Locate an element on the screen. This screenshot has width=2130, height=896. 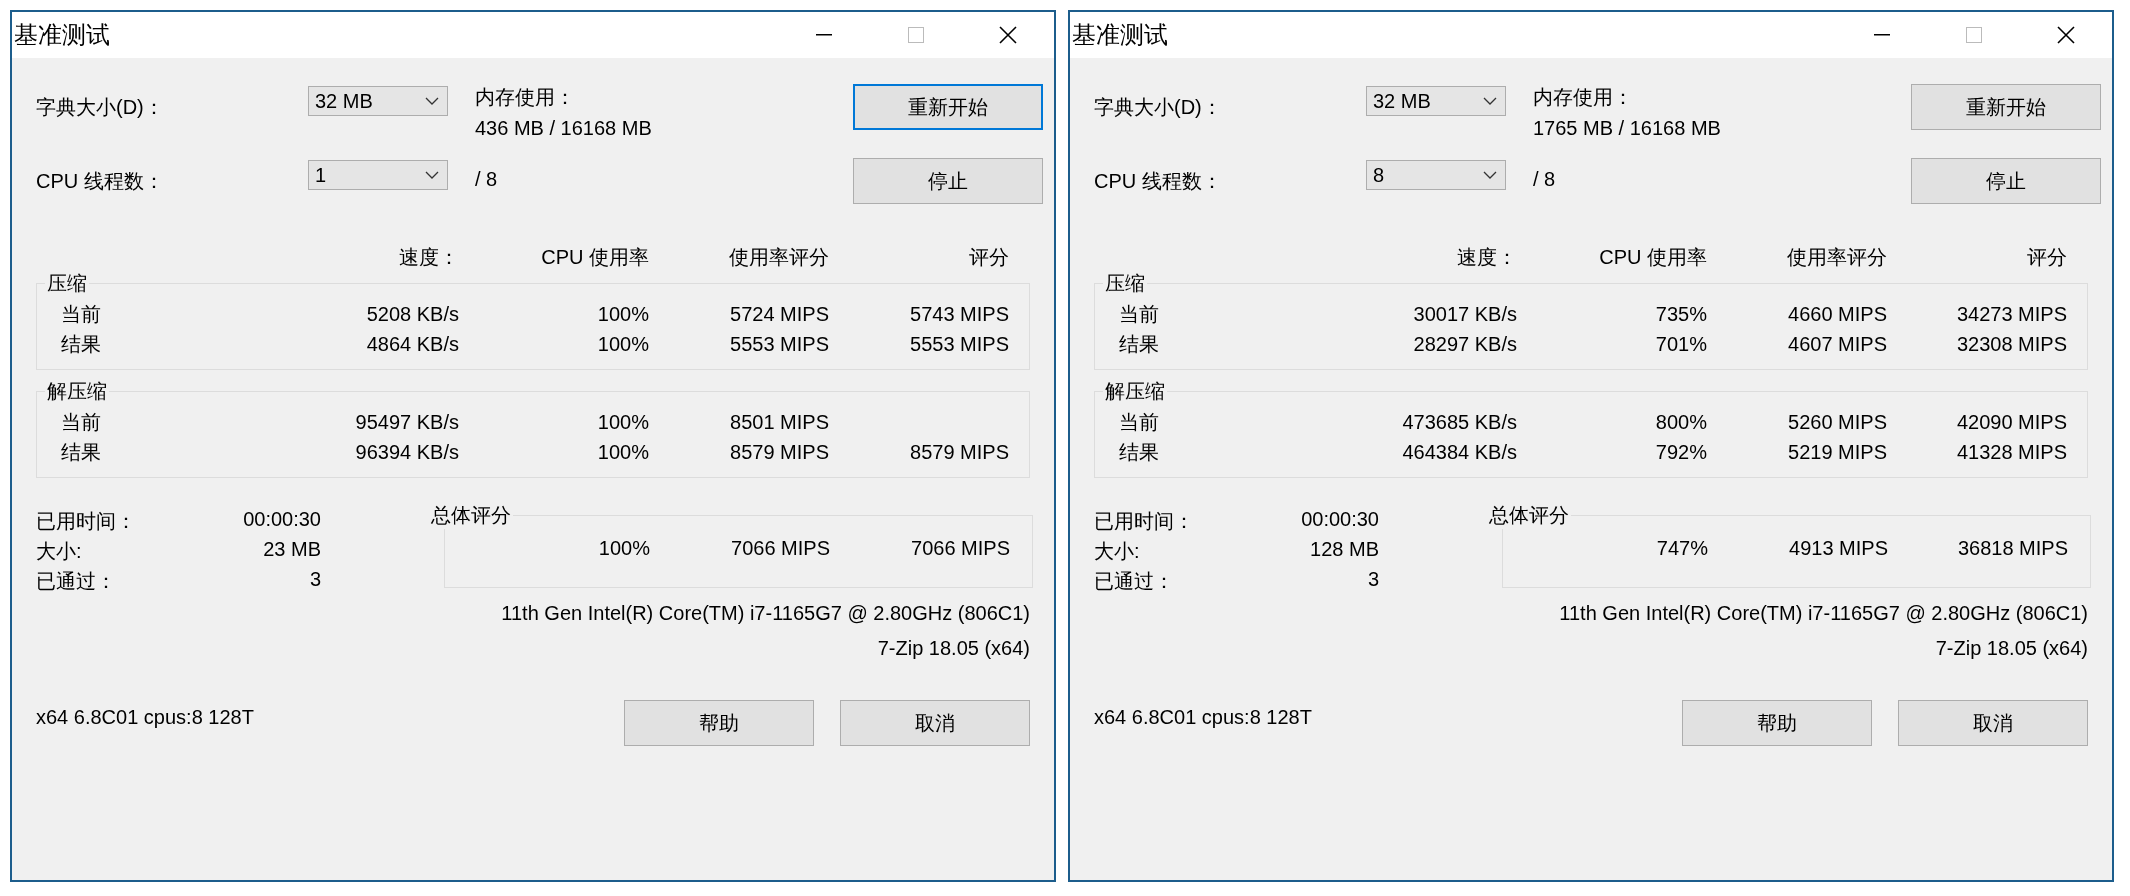
rating-value: 36818 MIPS is located at coordinates (2012, 548).